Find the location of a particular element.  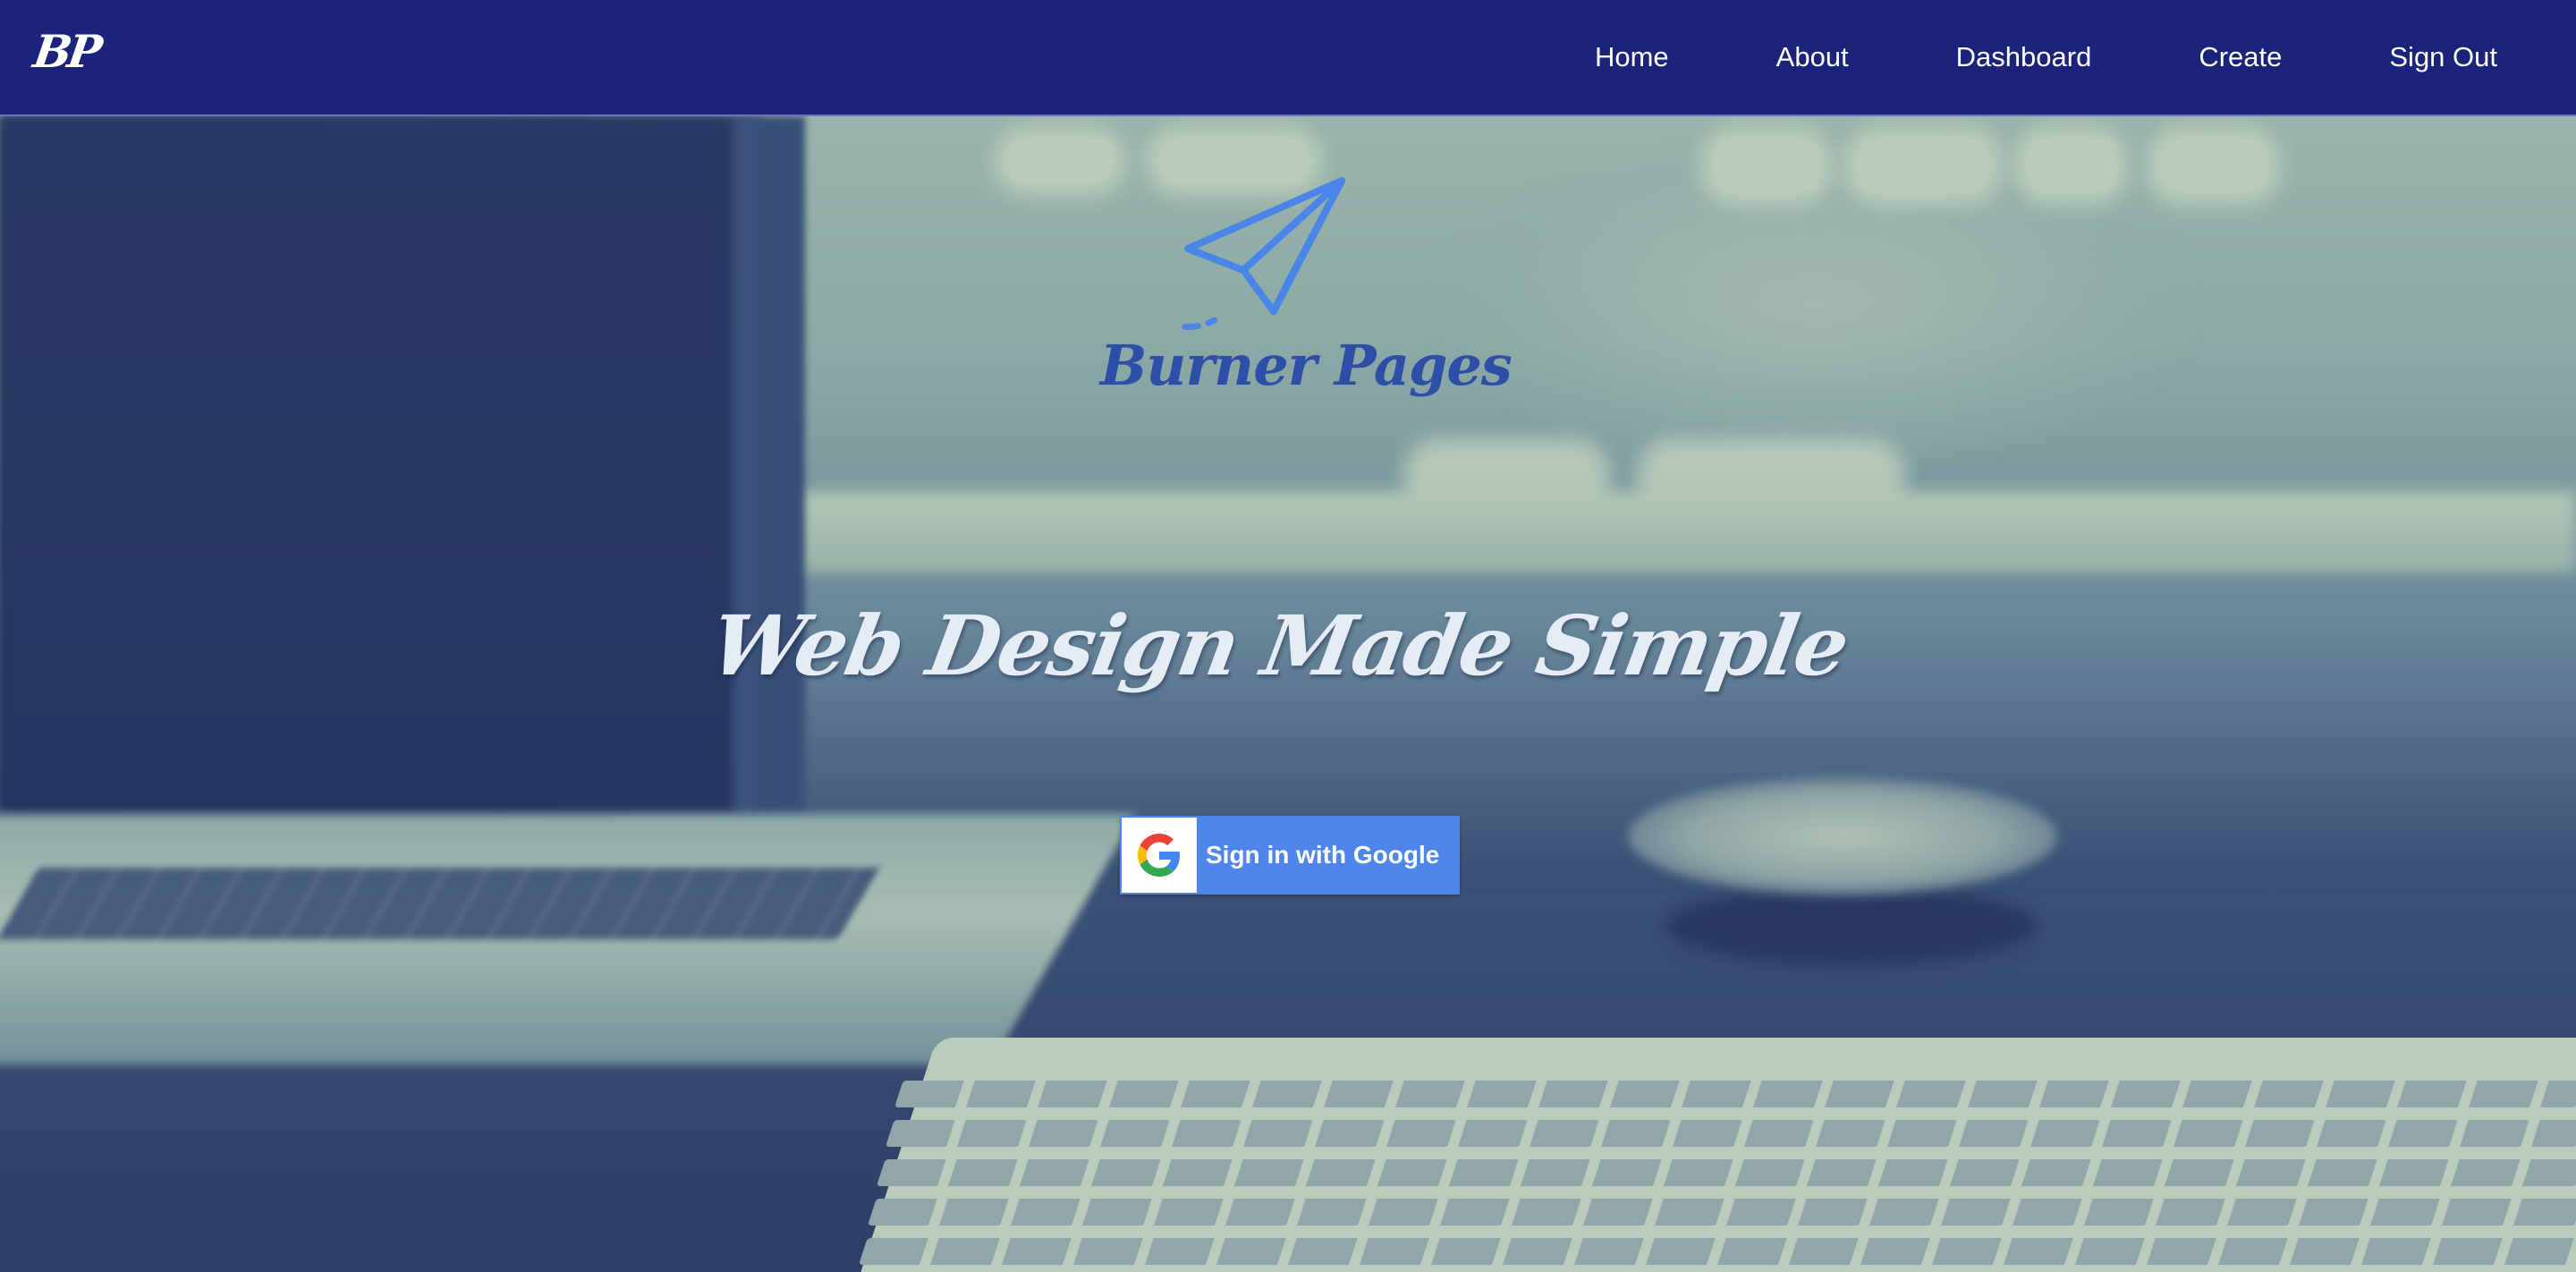

sign-in-with-google-label: Sign in with Google is located at coordinates (1323, 855).